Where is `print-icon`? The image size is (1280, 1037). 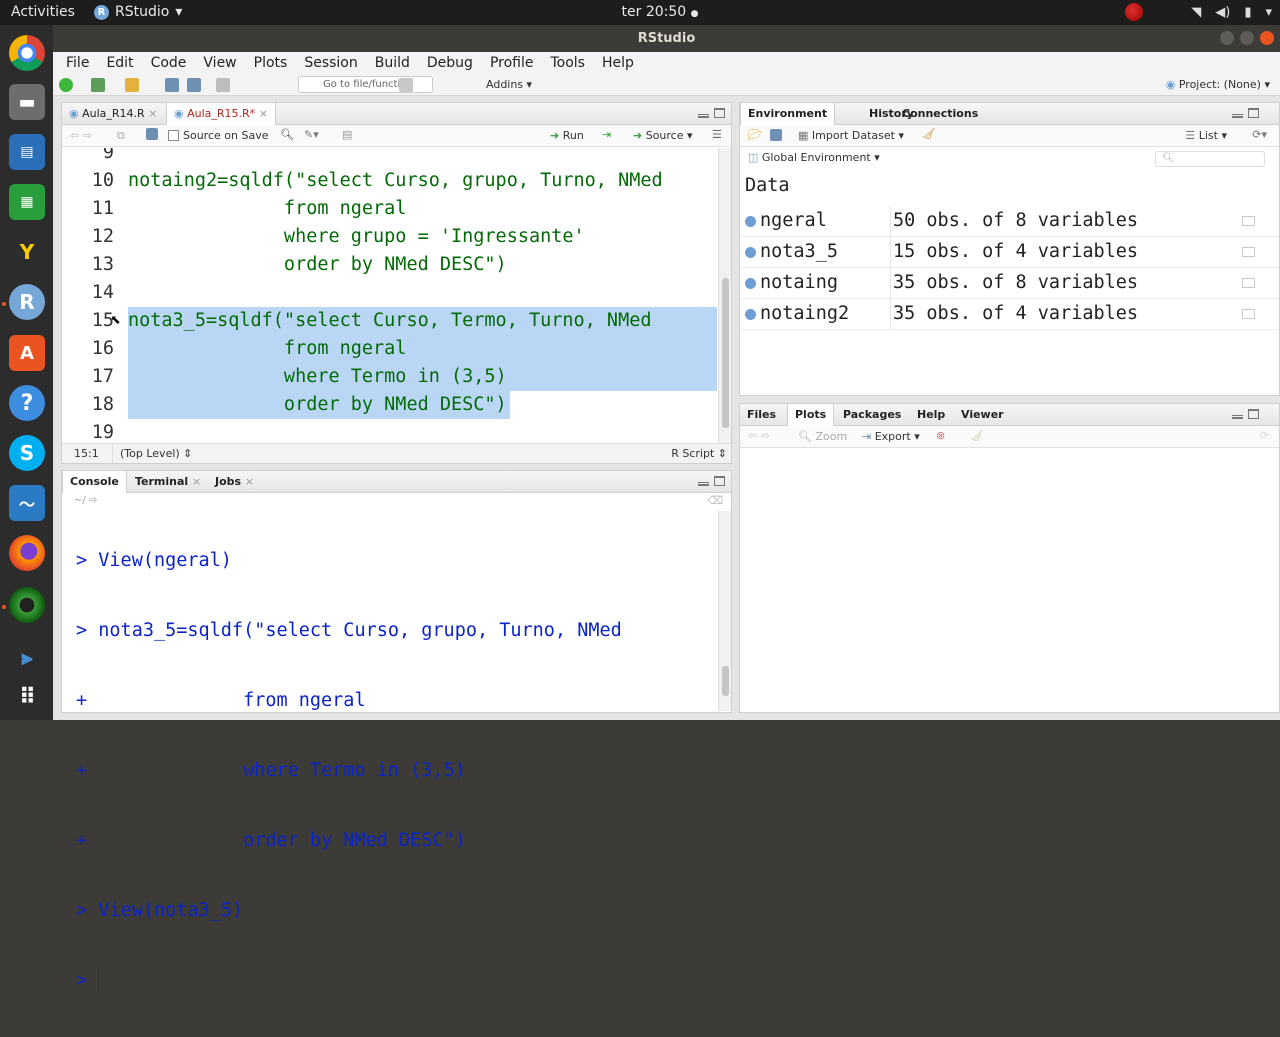 print-icon is located at coordinates (223, 85).